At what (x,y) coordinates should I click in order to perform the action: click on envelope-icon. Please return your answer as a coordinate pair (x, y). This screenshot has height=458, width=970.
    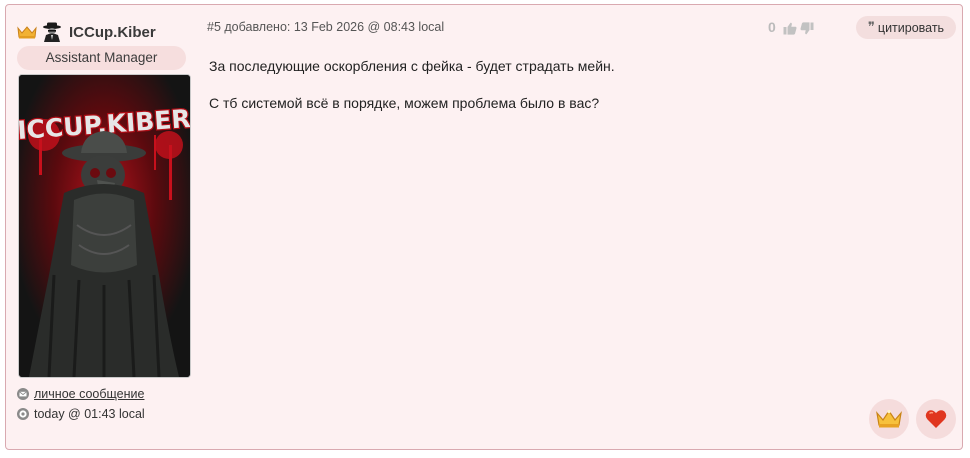
    Looking at the image, I should click on (23, 394).